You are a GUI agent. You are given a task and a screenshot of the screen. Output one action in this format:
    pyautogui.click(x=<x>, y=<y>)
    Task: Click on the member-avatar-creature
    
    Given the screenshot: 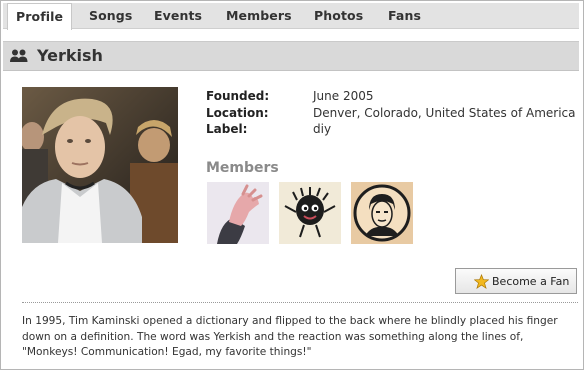 What is the action you would take?
    pyautogui.click(x=310, y=213)
    